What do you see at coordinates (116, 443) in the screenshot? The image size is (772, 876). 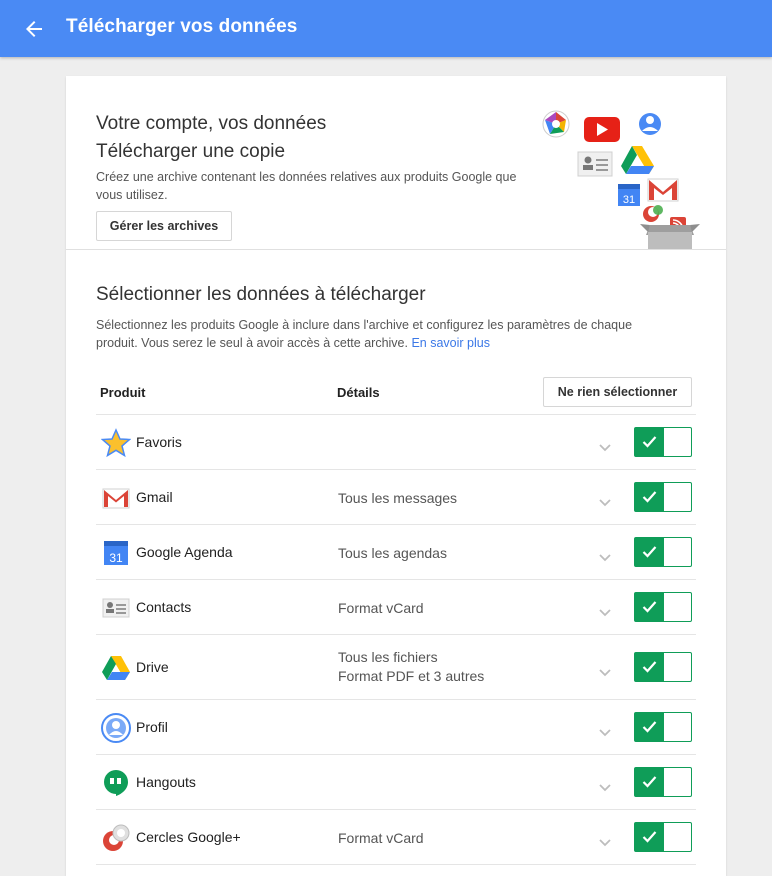 I see `star-icon` at bounding box center [116, 443].